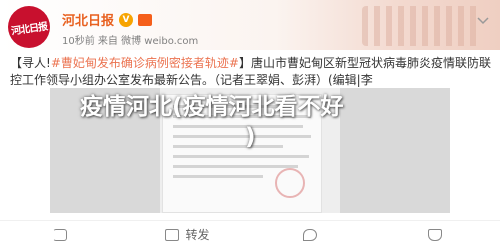 The width and height of the screenshot is (500, 248). I want to click on share-icon, so click(59, 234).